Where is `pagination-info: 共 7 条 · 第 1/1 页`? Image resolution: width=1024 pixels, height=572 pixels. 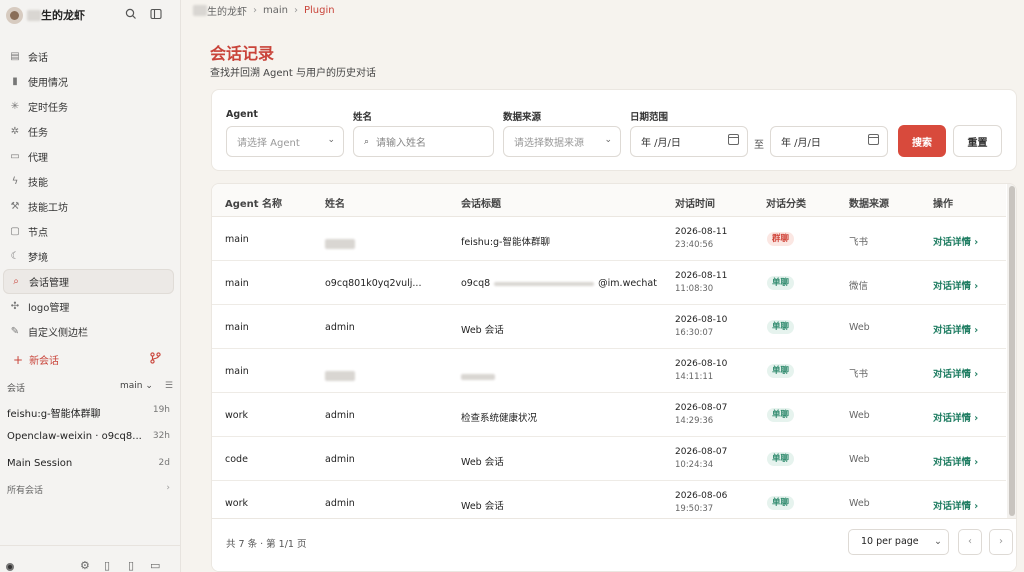
pagination-info: 共 7 条 · 第 1/1 页 is located at coordinates (266, 544).